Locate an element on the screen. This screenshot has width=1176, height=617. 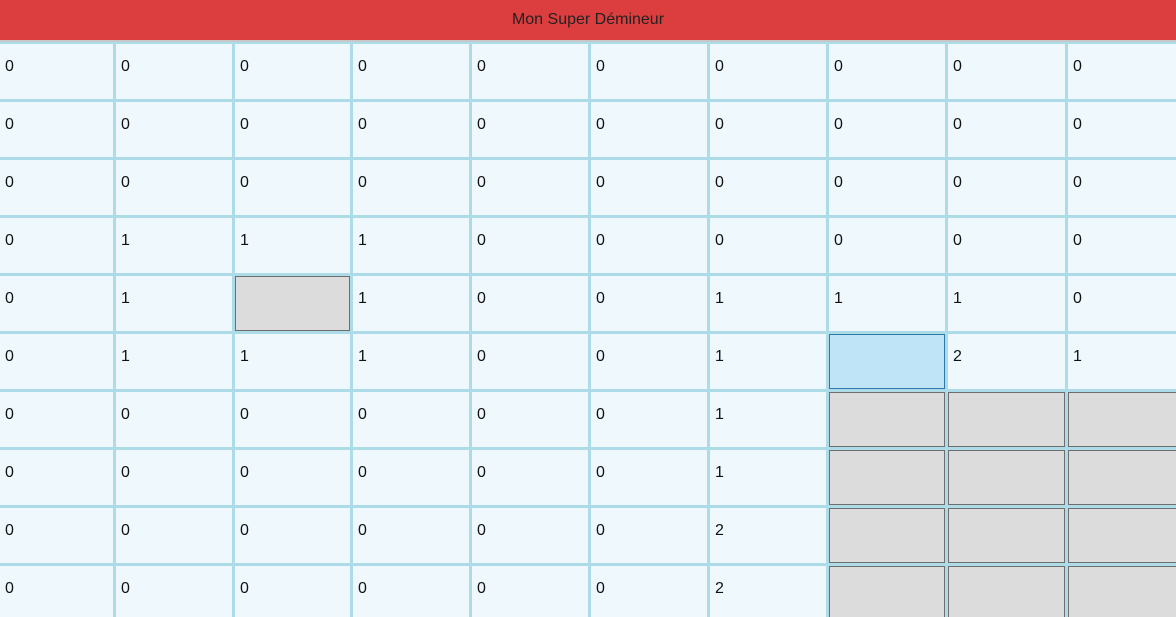
board-cell-r1-c0: 0 is located at coordinates (56, 129).